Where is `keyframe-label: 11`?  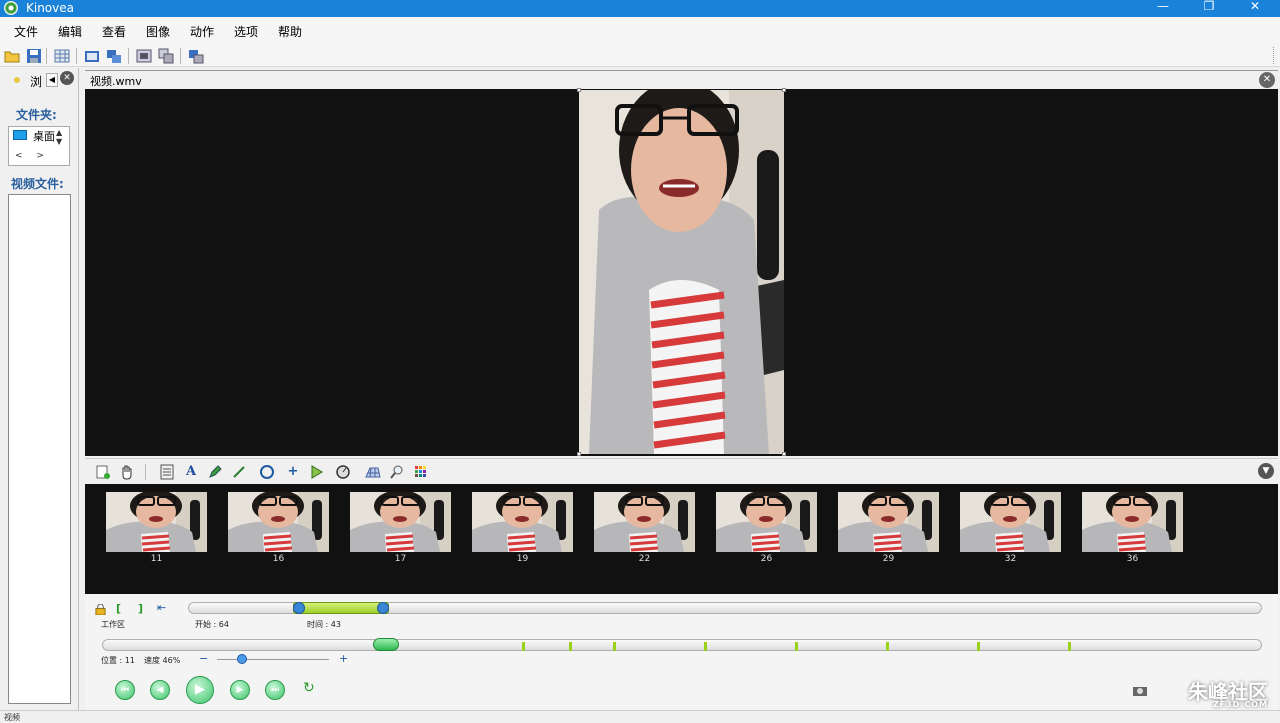
keyframe-label: 11 is located at coordinates (156, 559).